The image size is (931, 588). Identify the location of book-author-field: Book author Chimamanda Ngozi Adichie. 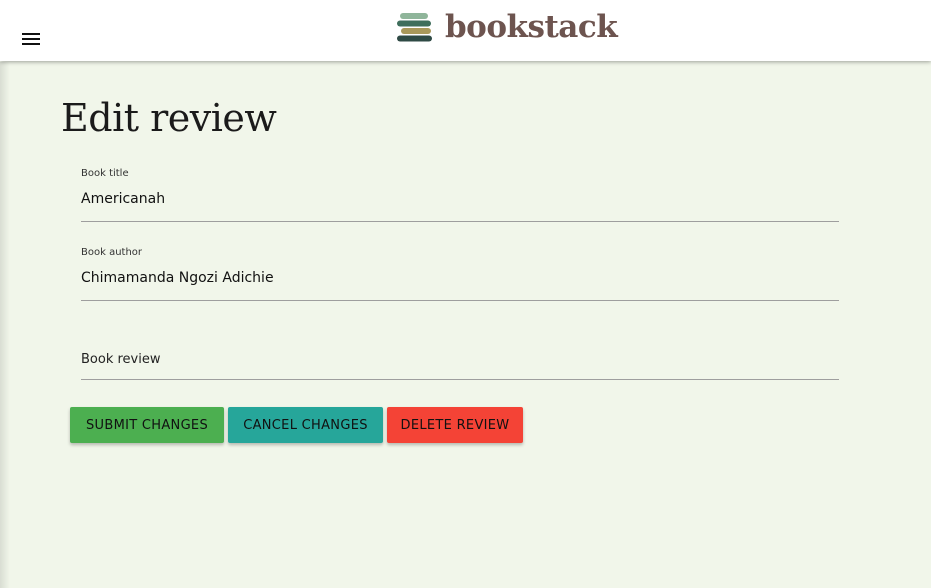
(460, 273).